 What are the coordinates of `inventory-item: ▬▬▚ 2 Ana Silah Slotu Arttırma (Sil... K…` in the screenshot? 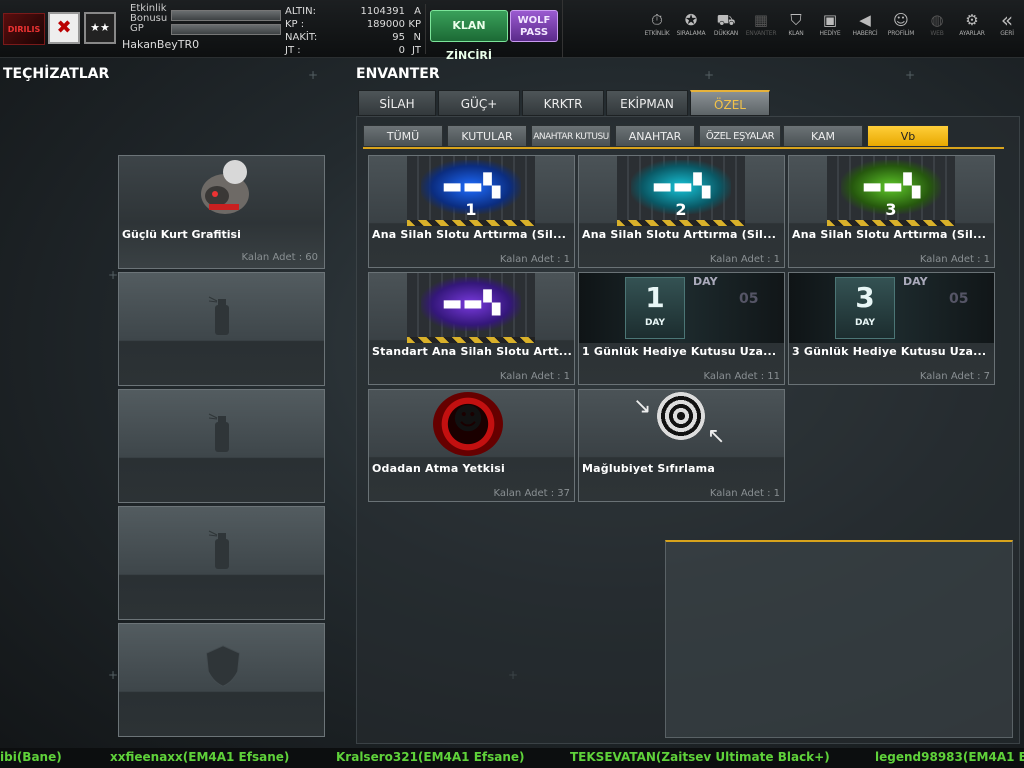 It's located at (681, 211).